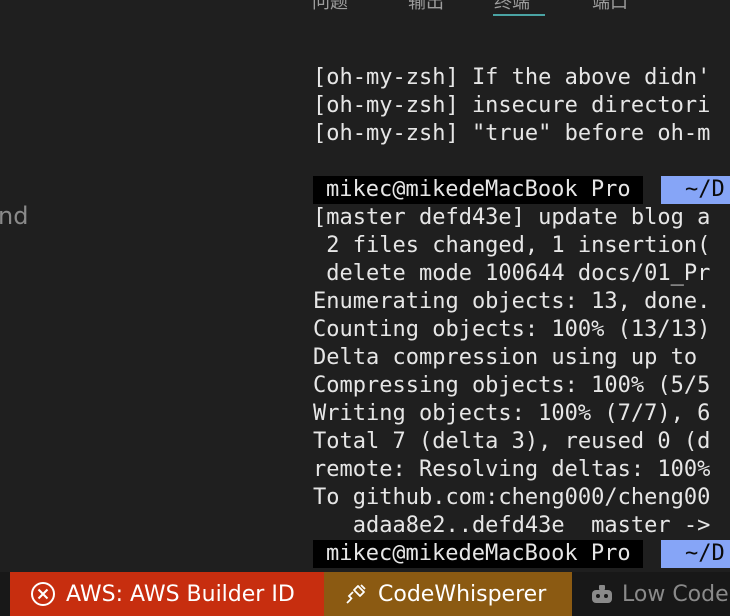 This screenshot has height=616, width=730. I want to click on terminal-line: [oh-my-zsh] If the above didn', so click(512, 77).